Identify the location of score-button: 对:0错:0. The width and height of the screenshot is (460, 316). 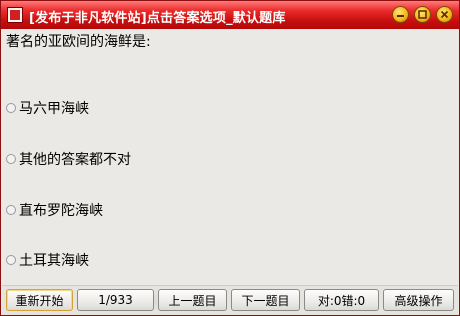
(341, 300).